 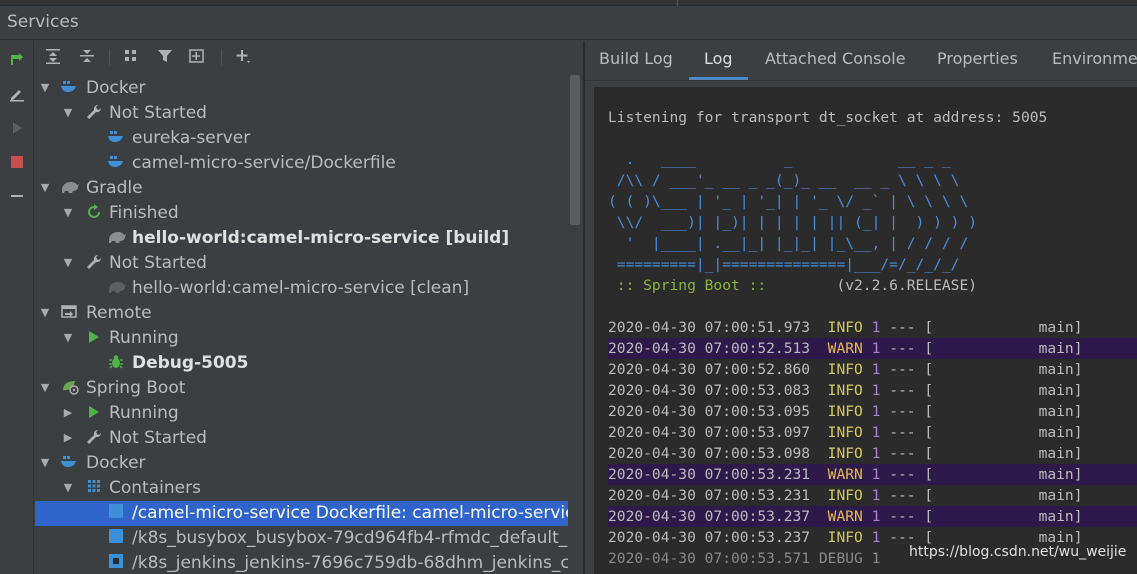 I want to click on tree-item-label: Debug-5005, so click(x=190, y=363).